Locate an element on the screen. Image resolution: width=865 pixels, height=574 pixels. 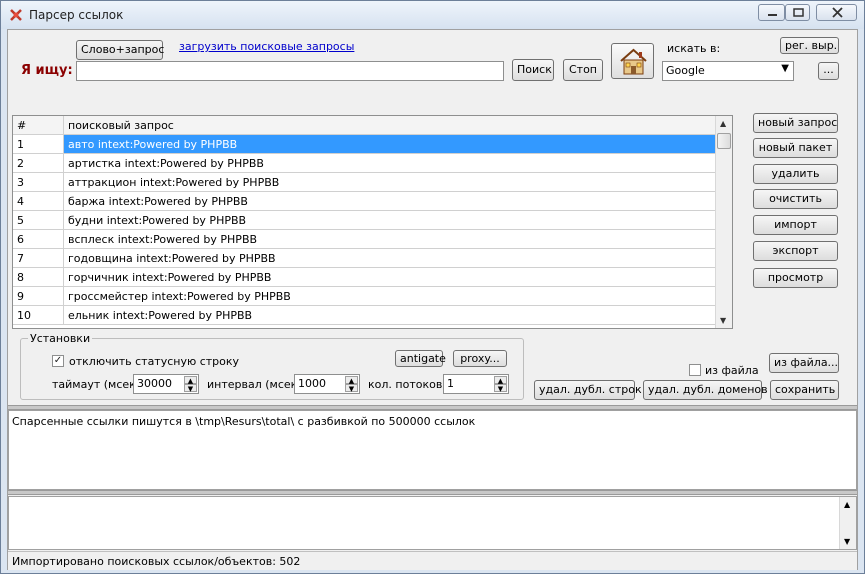
row-num: 6 is located at coordinates (38, 239).